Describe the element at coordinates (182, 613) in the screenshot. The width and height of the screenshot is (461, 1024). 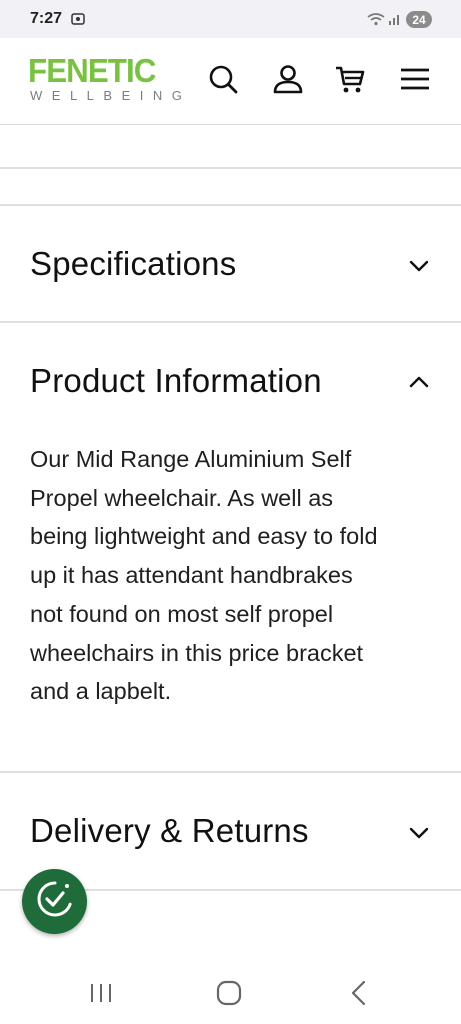
I see `body-line: not found on most self propel` at that location.